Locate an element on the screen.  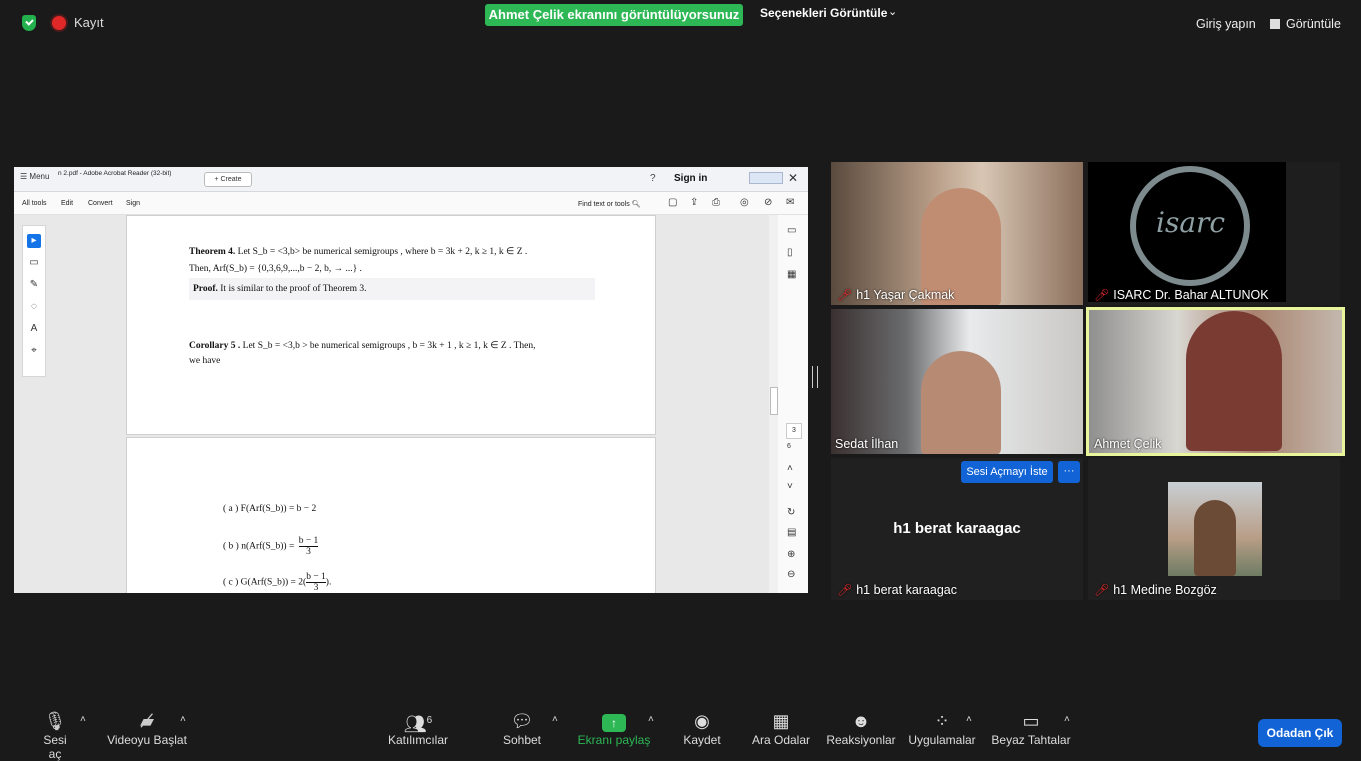
left-tools-panel: ▸ ▭ ✎ ◌ A ⌖ is located at coordinates (34, 301).